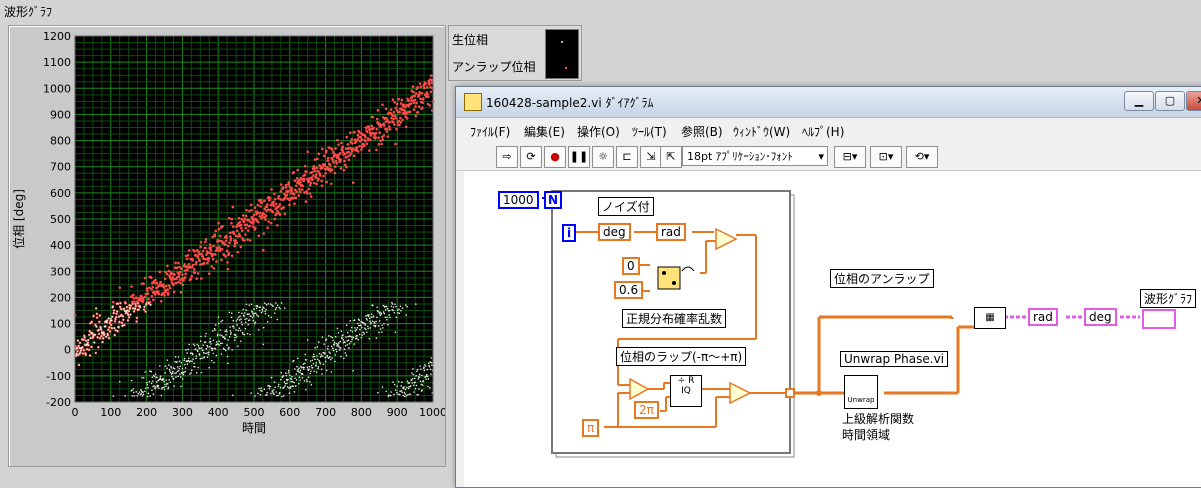 Image resolution: width=1201 pixels, height=488 pixels. Describe the element at coordinates (531, 157) in the screenshot. I see `run-continuously-icon: ⟳` at that location.